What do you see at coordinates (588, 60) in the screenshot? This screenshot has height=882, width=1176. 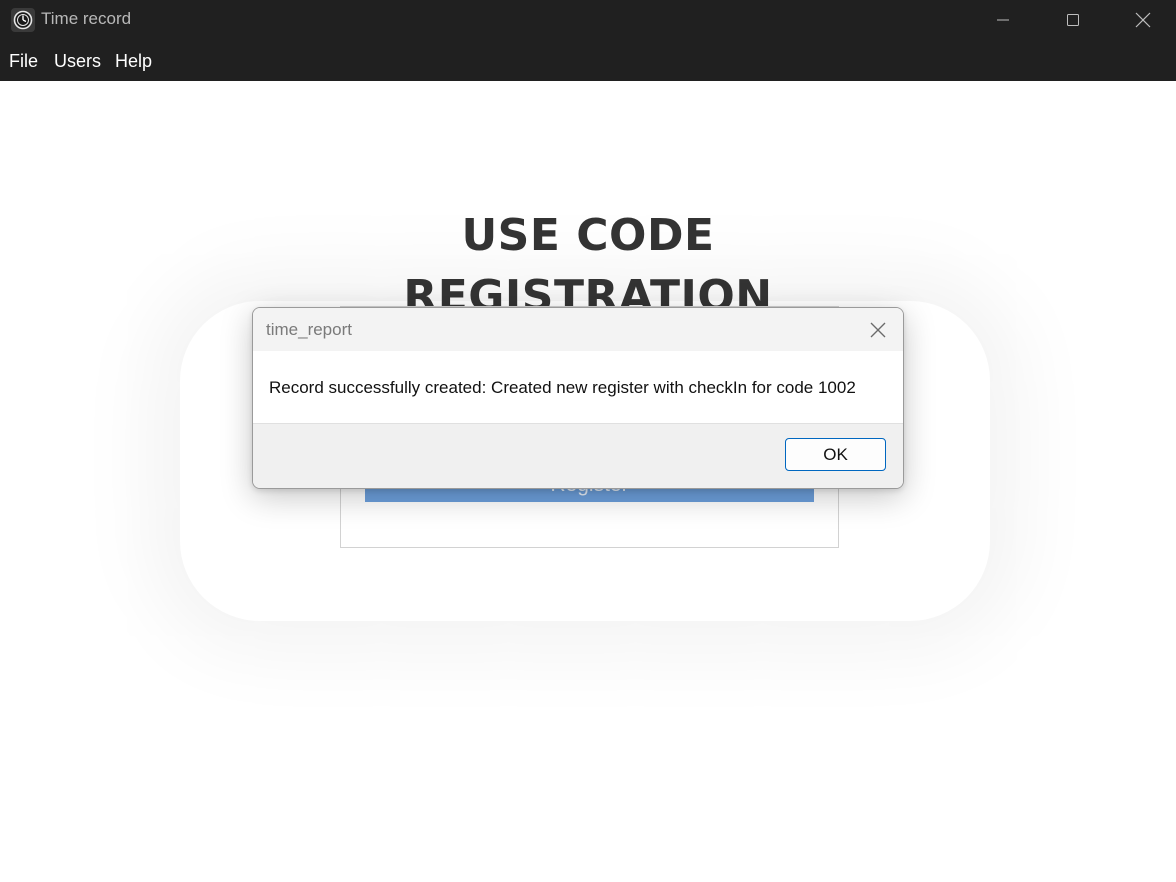 I see `menu-bar: File Users Help` at bounding box center [588, 60].